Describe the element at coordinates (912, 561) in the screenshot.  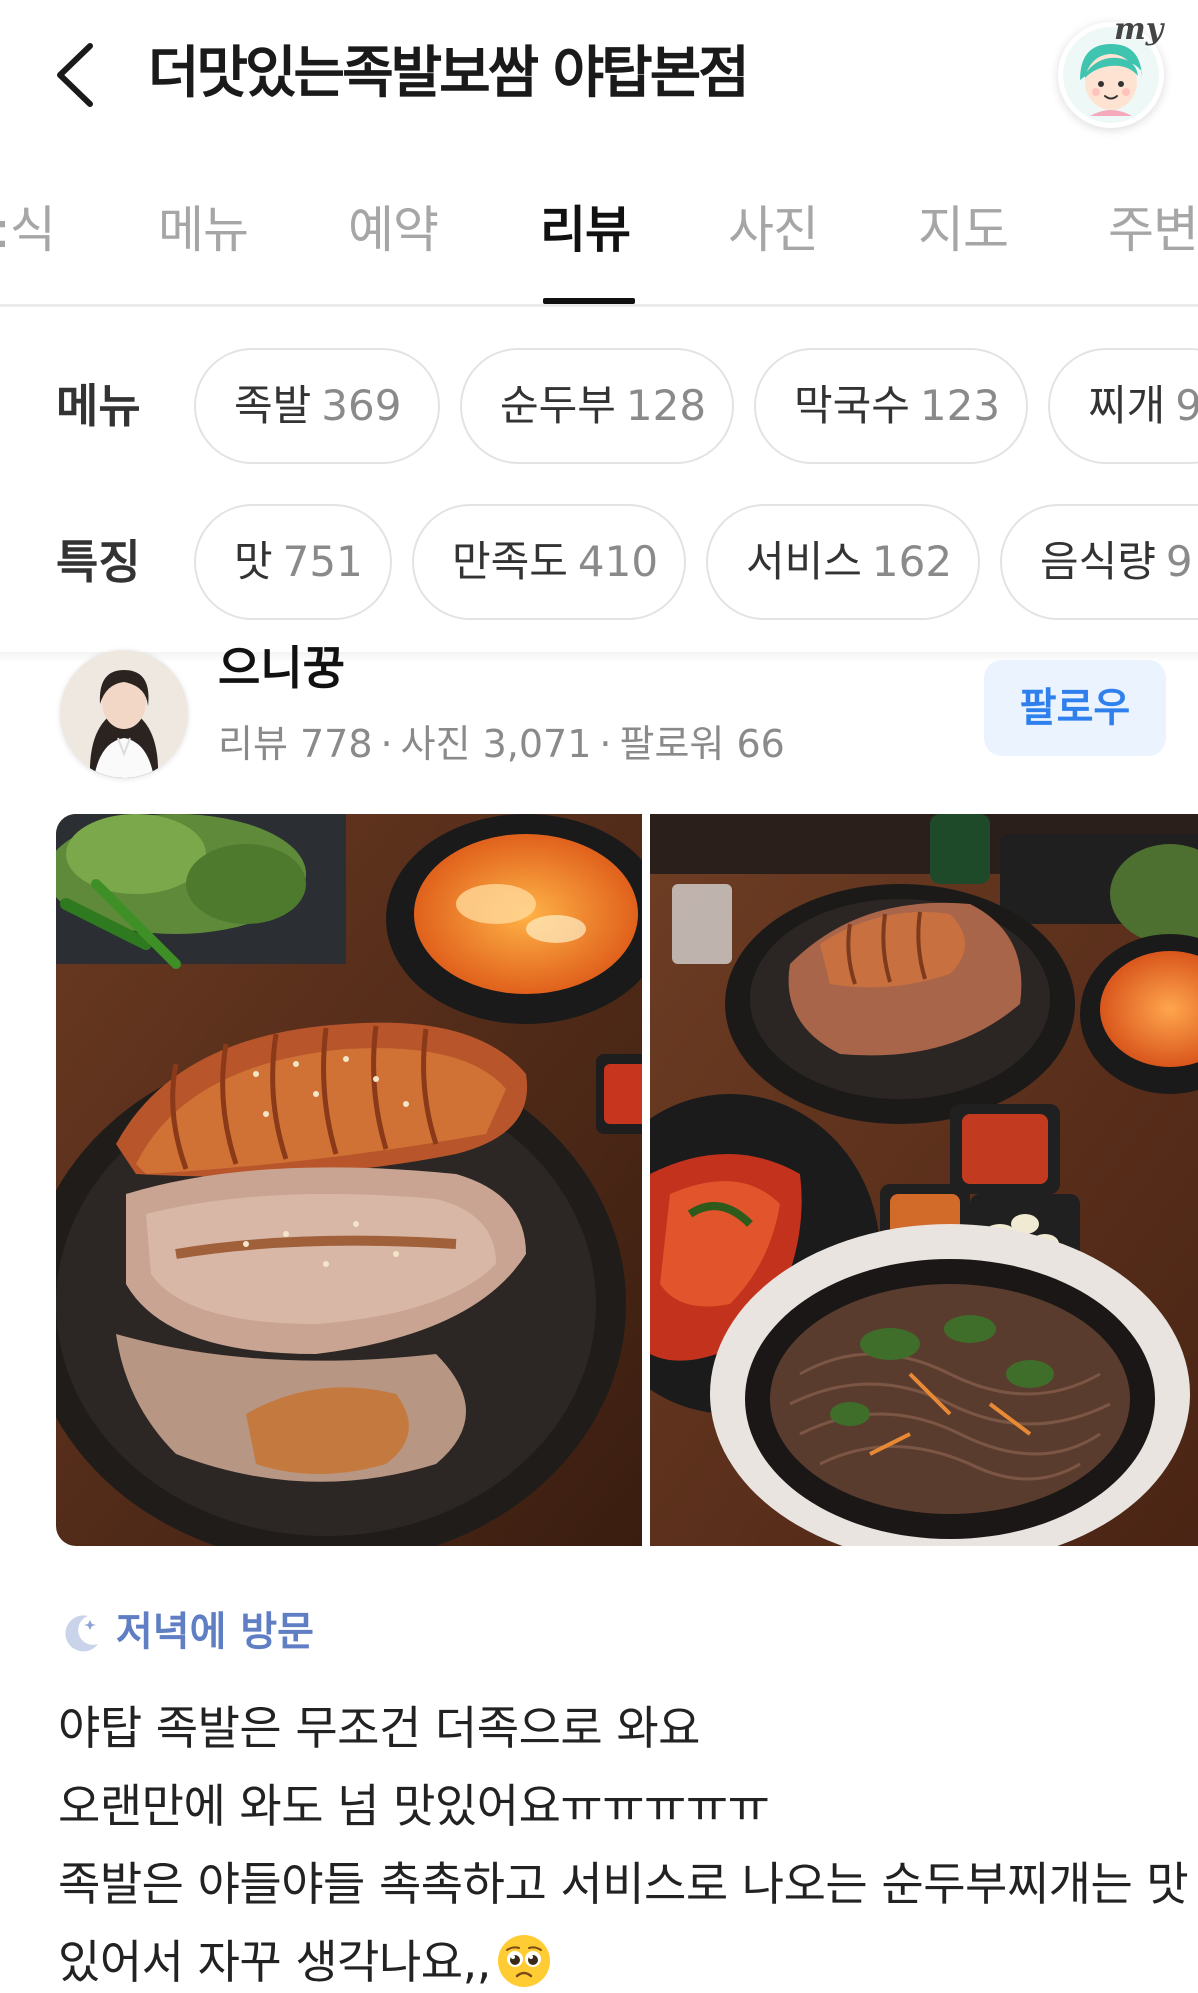
I see `chip-count: 162` at that location.